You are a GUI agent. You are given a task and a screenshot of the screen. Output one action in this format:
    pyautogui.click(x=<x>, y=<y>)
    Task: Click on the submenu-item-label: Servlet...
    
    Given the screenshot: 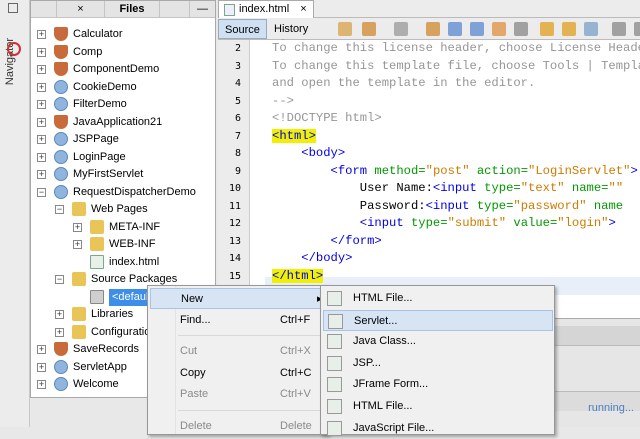 What is the action you would take?
    pyautogui.click(x=376, y=320)
    